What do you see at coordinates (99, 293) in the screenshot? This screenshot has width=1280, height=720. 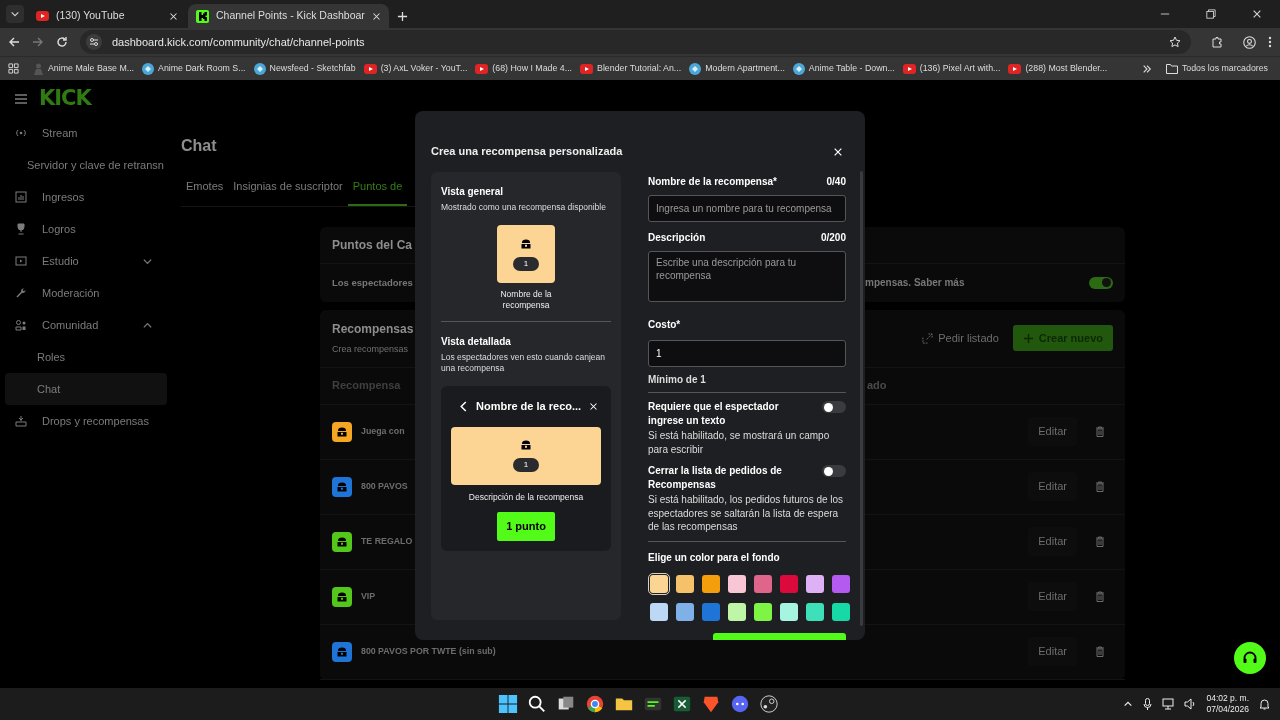 I see `sidebar-item: Moderación` at bounding box center [99, 293].